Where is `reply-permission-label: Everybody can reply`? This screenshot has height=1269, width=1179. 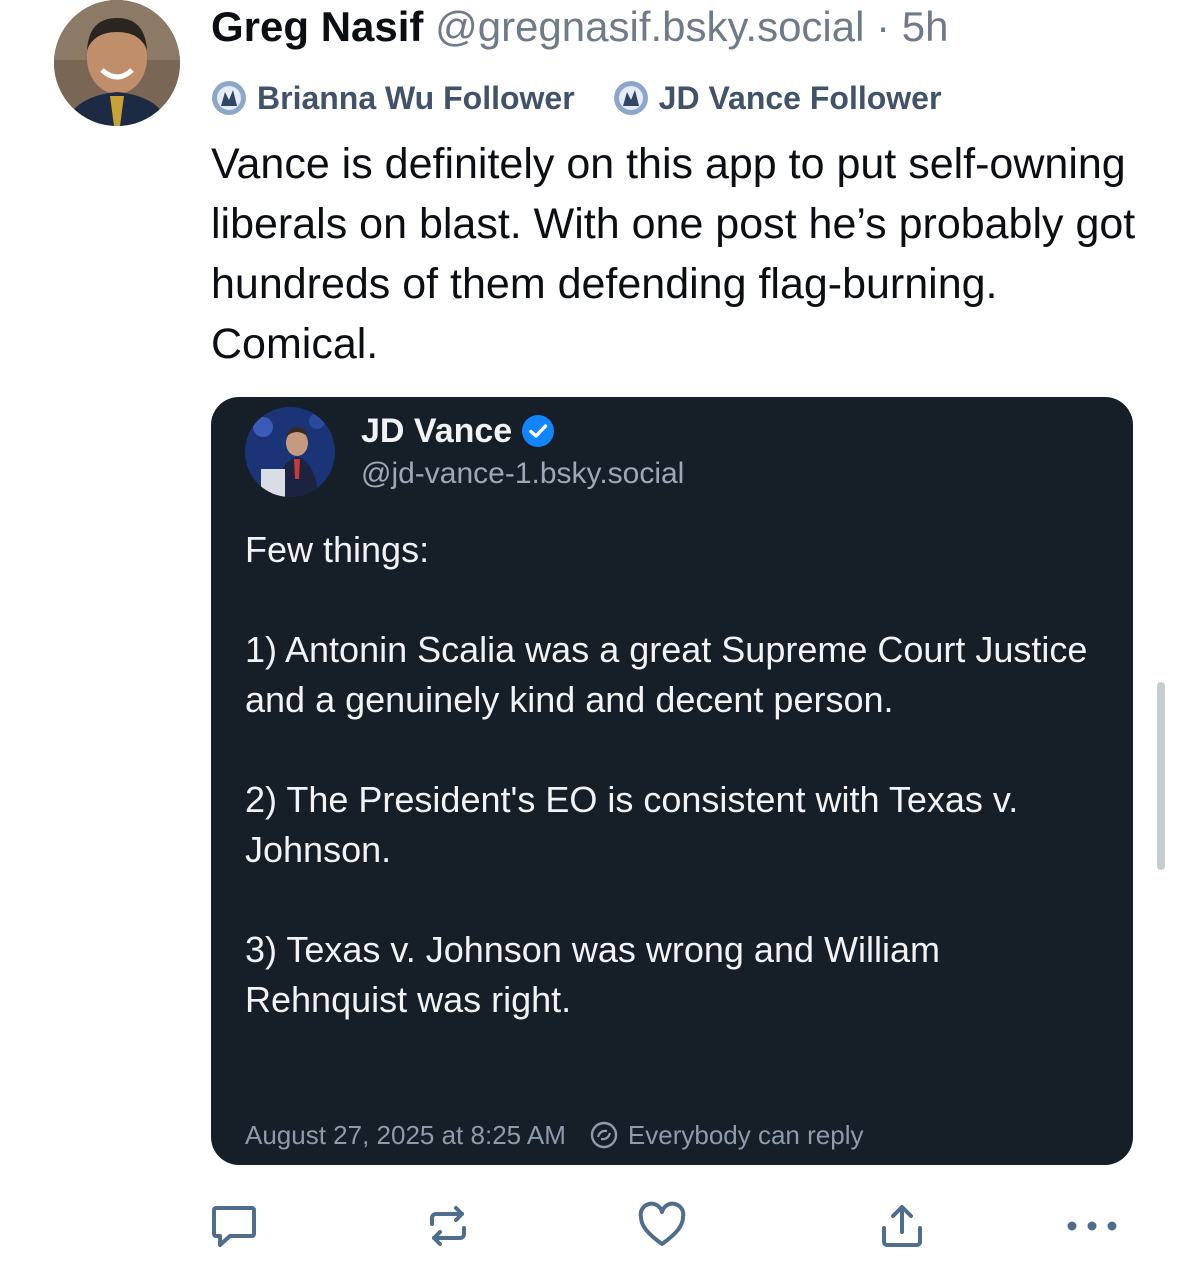
reply-permission-label: Everybody can reply is located at coordinates (745, 1135).